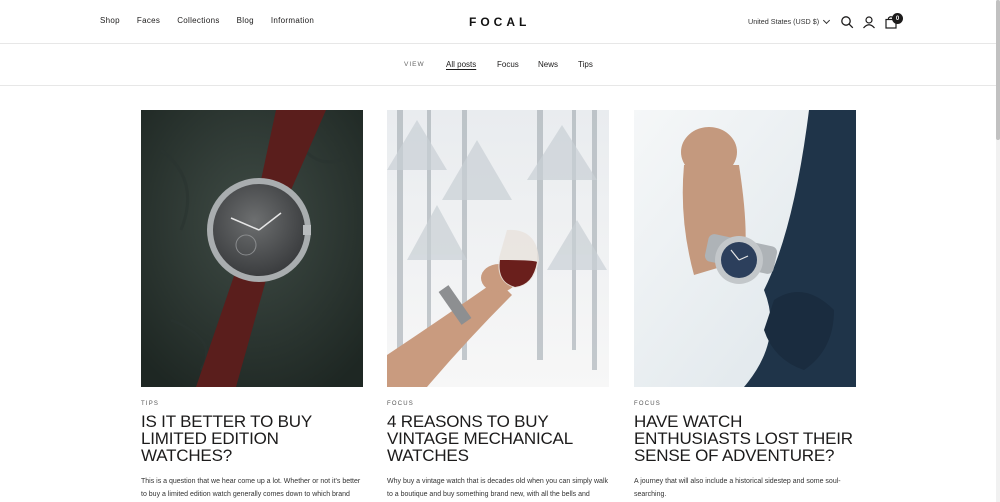 The width and height of the screenshot is (1000, 502). Describe the element at coordinates (414, 64) in the screenshot. I see `filter-label: VIEW` at that location.